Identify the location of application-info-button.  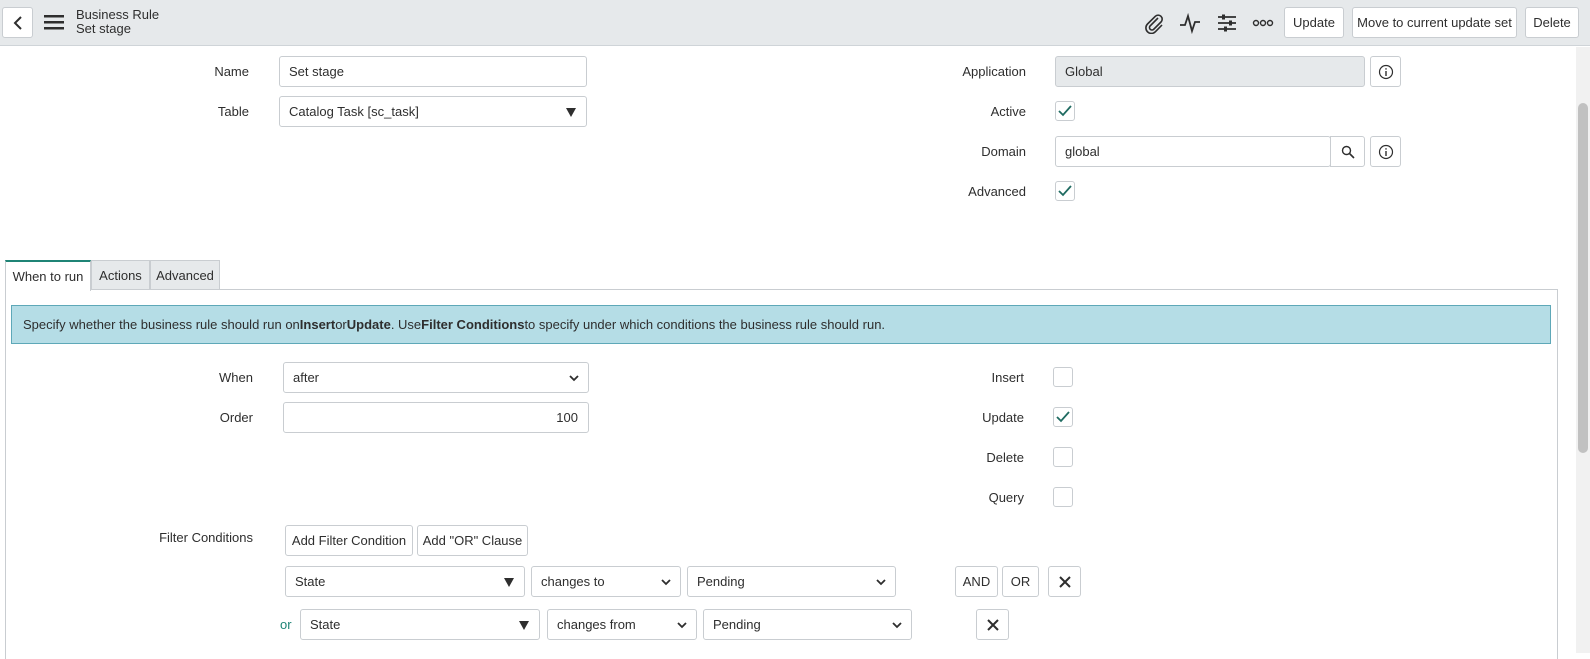
(1385, 71).